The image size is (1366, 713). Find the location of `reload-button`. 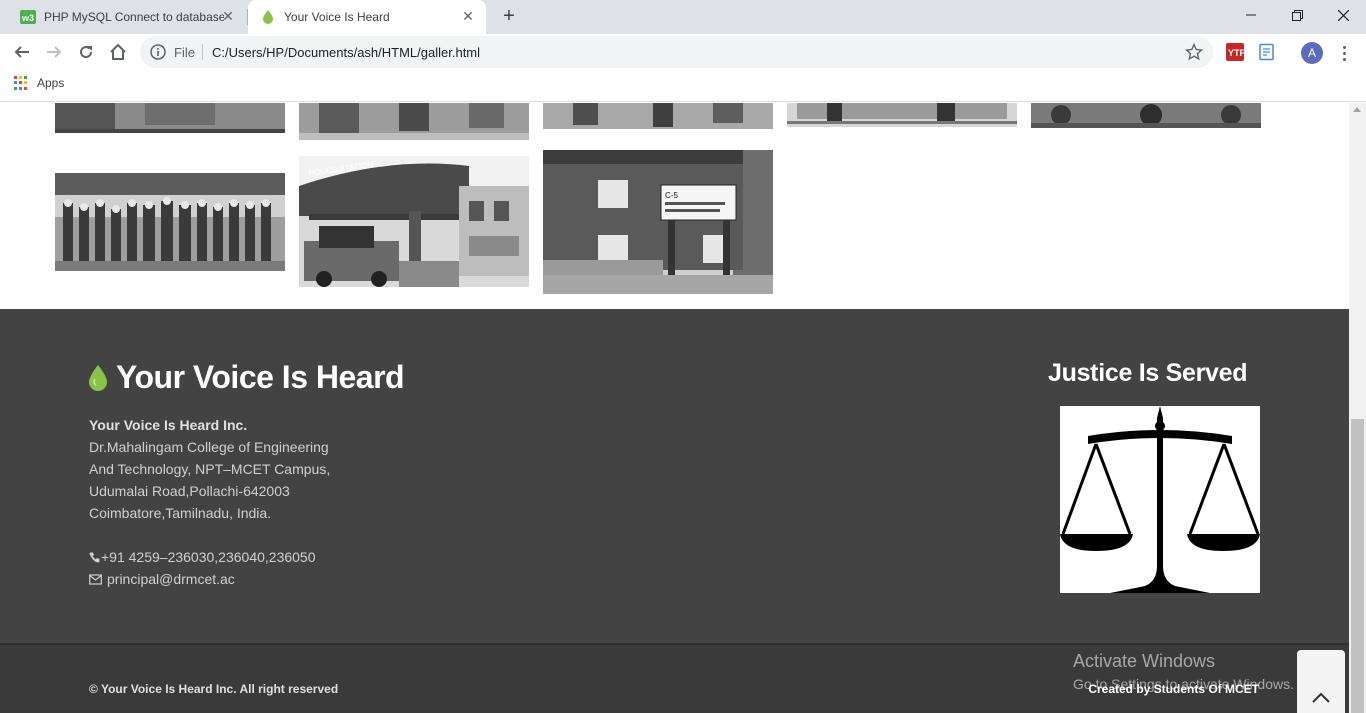

reload-button is located at coordinates (86, 52).